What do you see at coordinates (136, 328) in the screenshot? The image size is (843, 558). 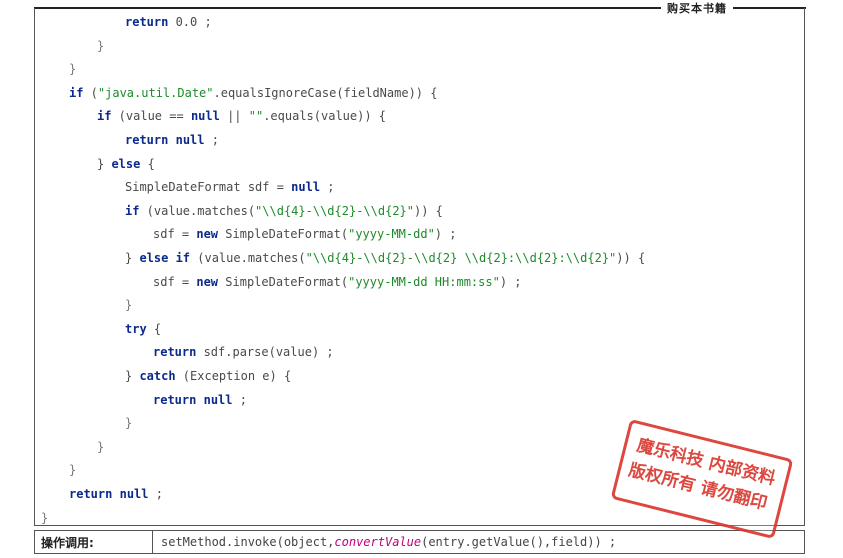 I see `code-token: try` at bounding box center [136, 328].